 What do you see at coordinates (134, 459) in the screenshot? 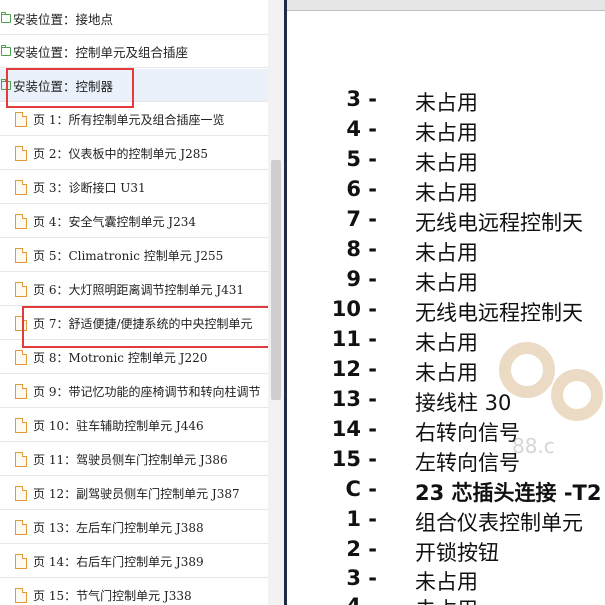
I see `tree-page-item: 页 11：驾驶员侧车门控制单元 J386` at bounding box center [134, 459].